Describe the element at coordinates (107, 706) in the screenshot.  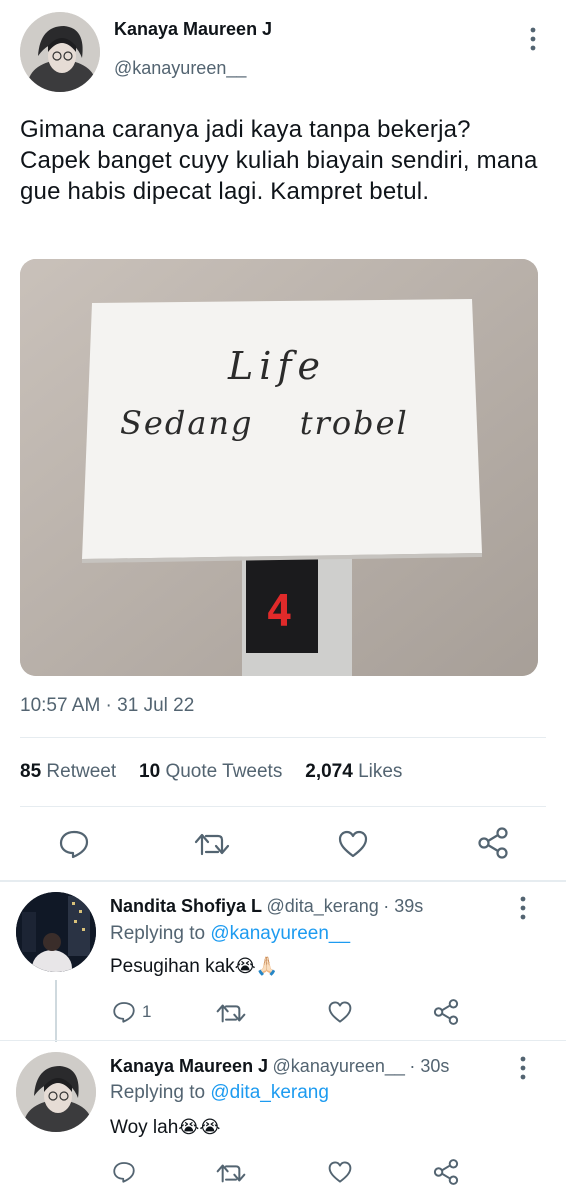
I see `tweet-timestamp: 10:57 AM · 31 Jul 22` at that location.